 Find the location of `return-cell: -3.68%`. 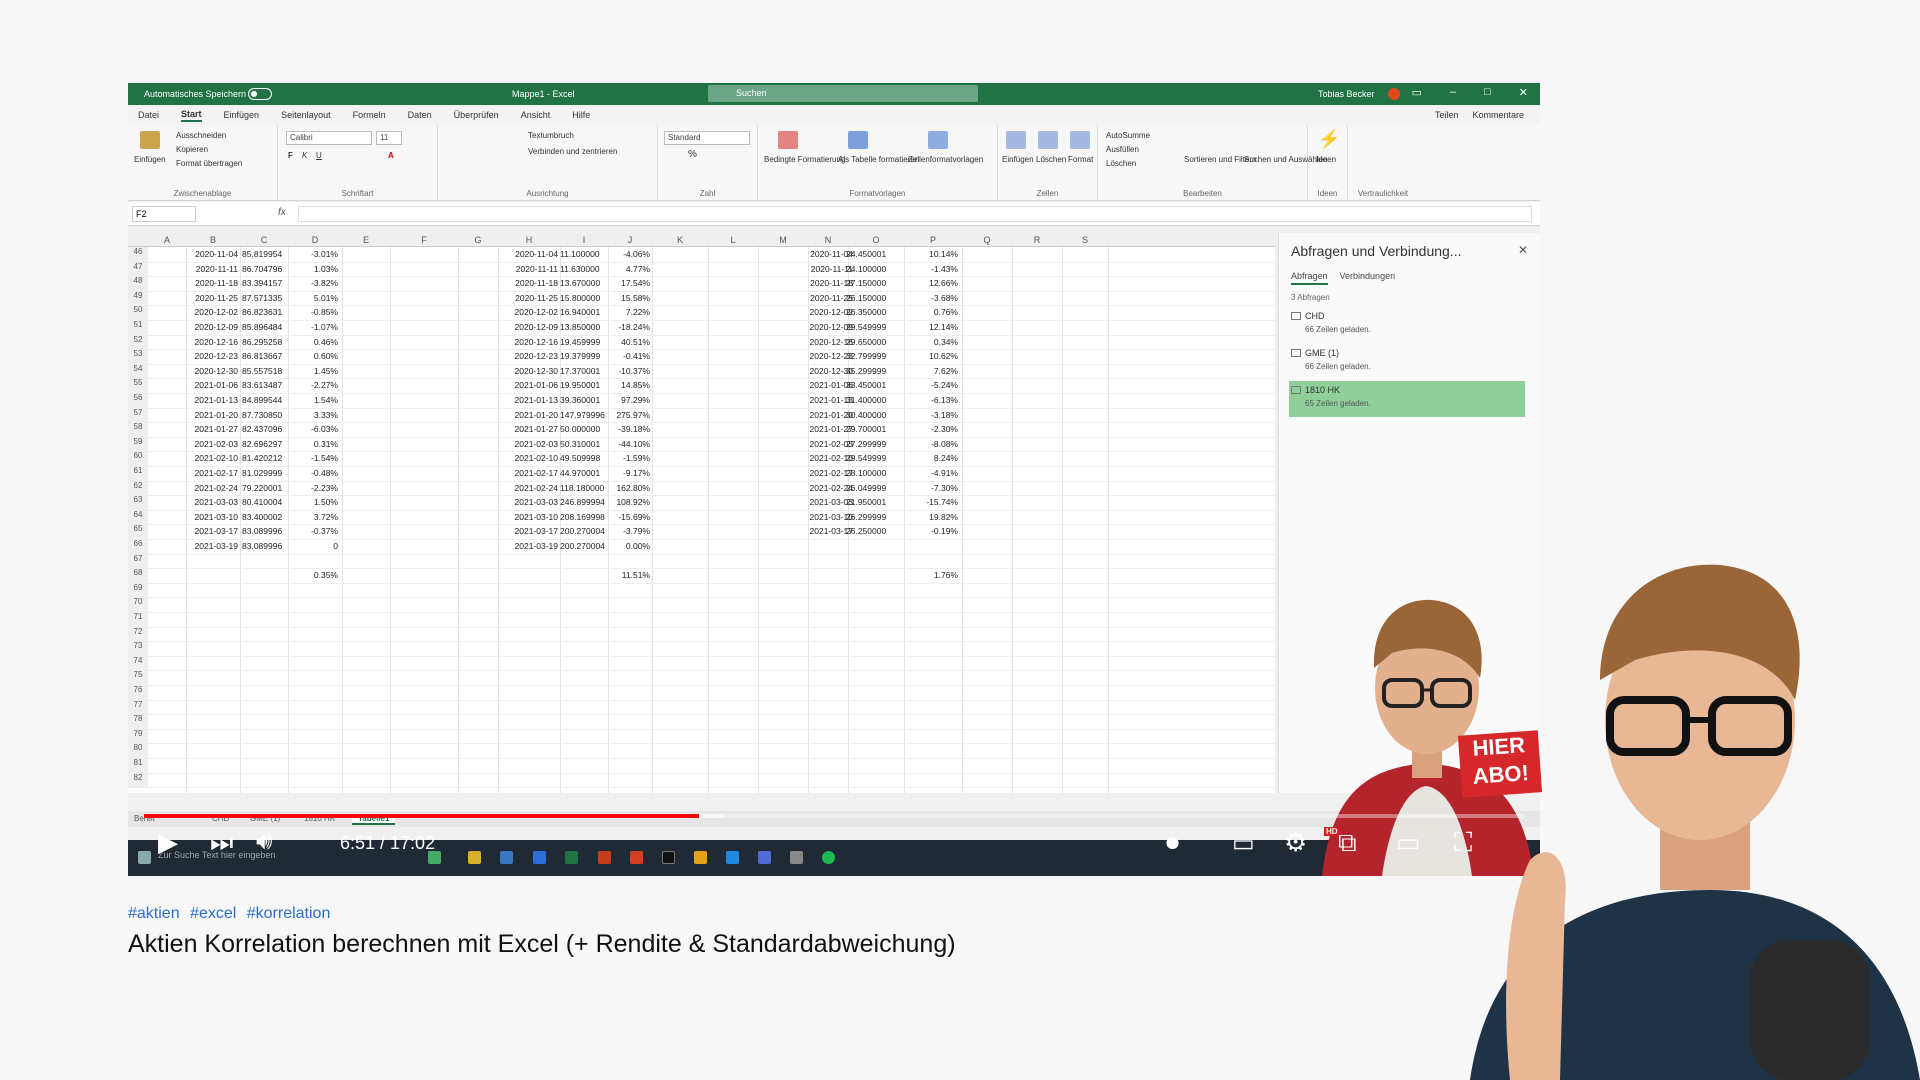

return-cell: -3.68% is located at coordinates (933, 298).